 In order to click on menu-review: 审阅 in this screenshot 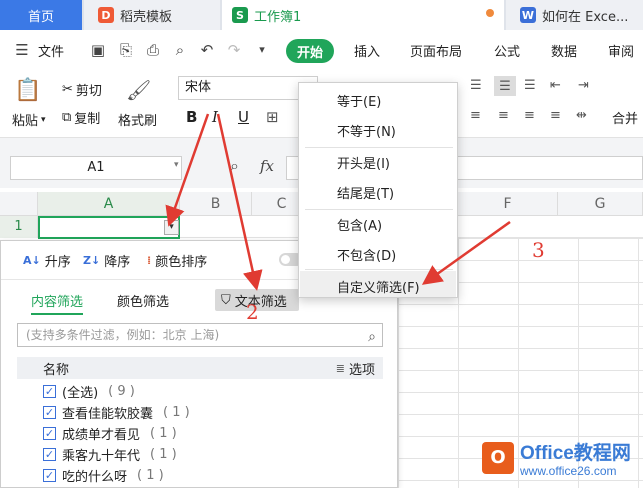, I will do `click(621, 50)`.